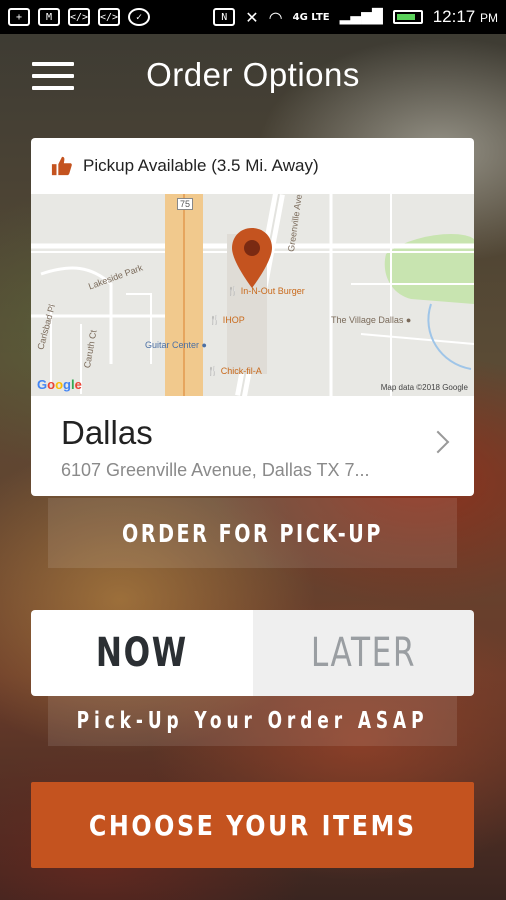 This screenshot has height=900, width=506. Describe the element at coordinates (176, 345) in the screenshot. I see `map-label-guitar-center: Guitar Center ●` at that location.